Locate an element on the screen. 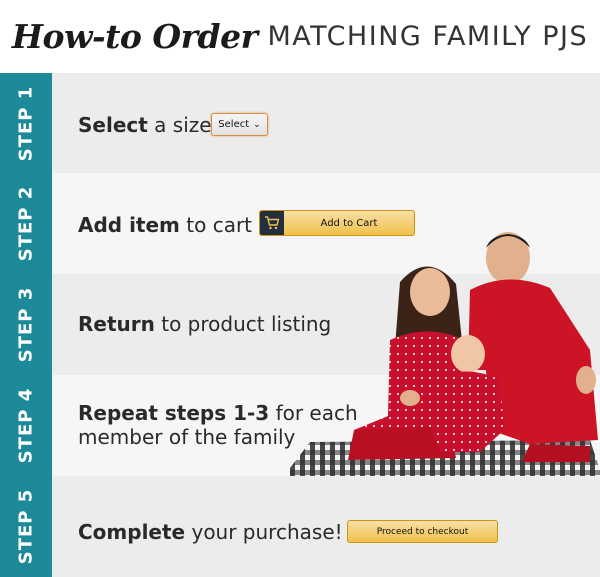 The width and height of the screenshot is (600, 577). page-title: How-to Order MATCHING FAMILY PJS is located at coordinates (300, 36).